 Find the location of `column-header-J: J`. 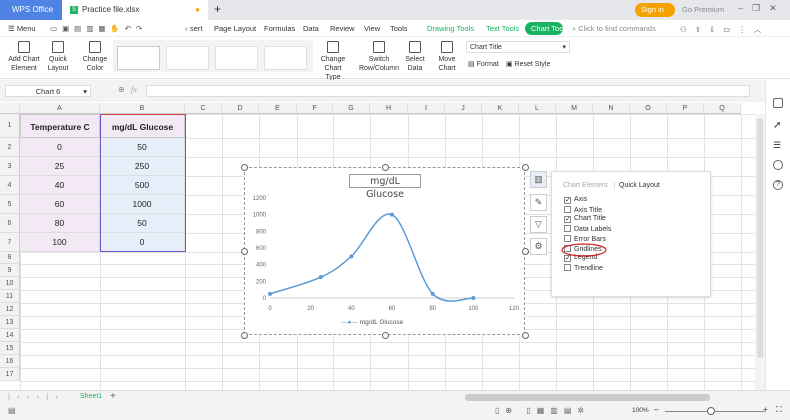

column-header-J: J is located at coordinates (463, 108).